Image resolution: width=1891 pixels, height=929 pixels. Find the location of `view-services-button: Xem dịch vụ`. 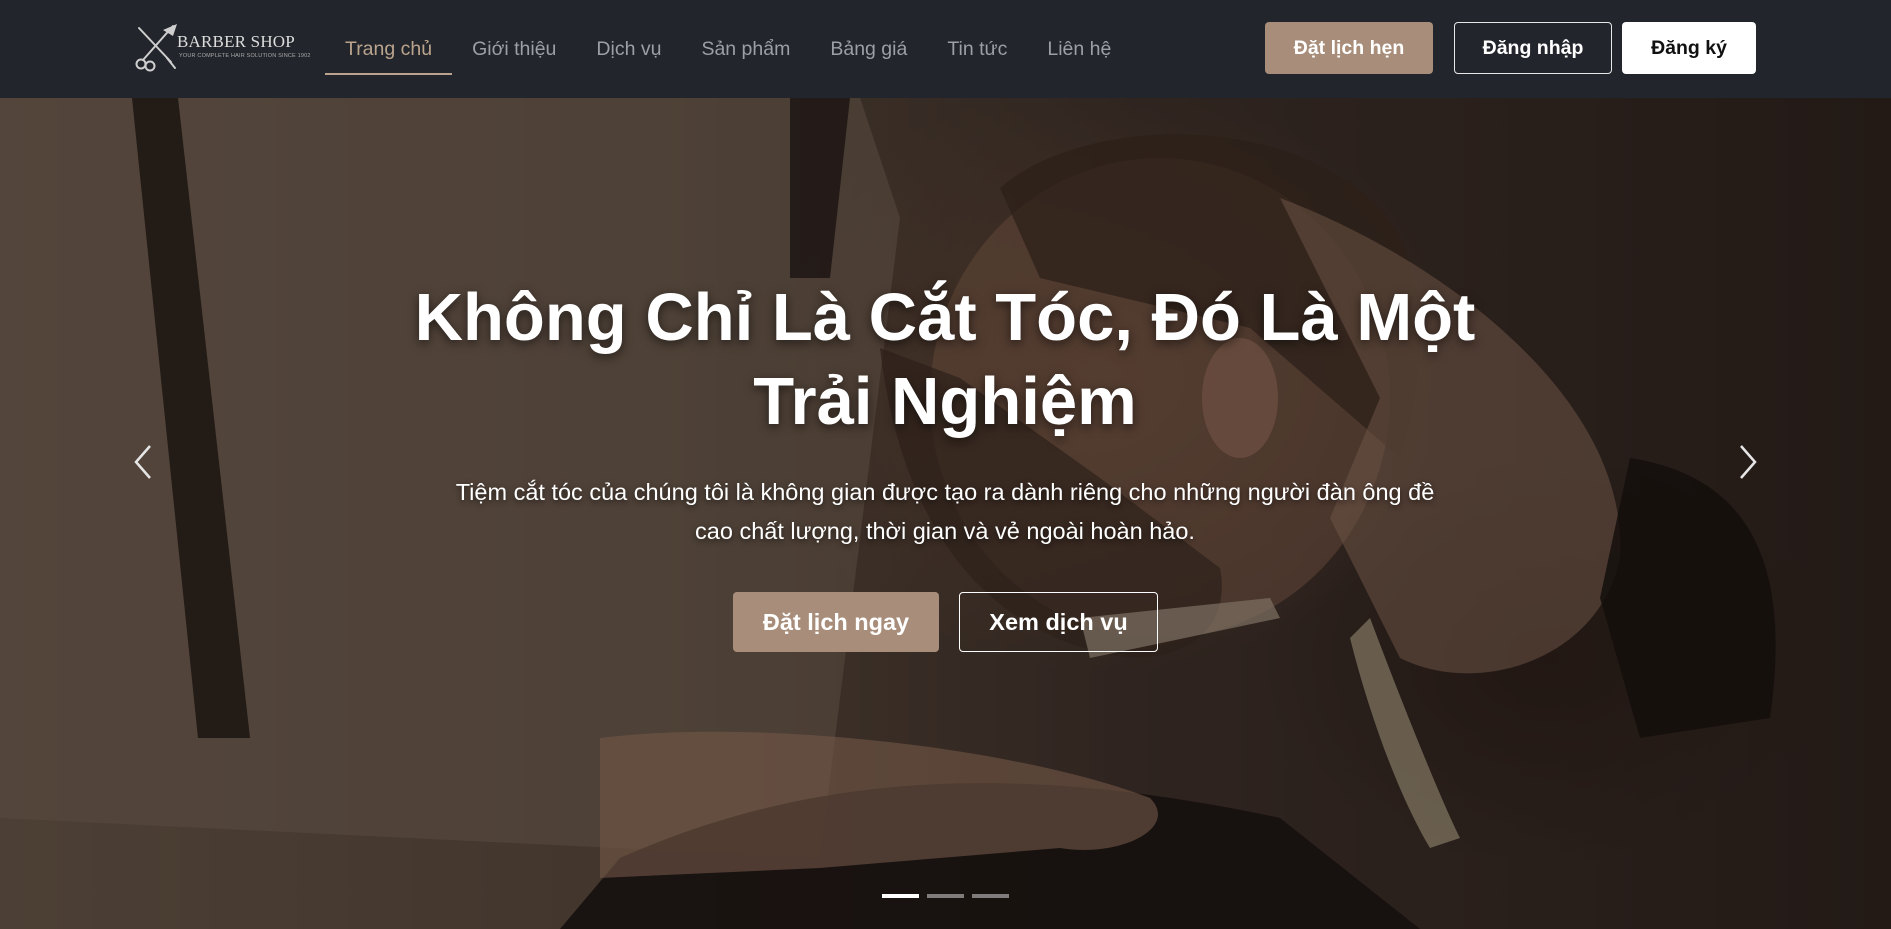

view-services-button: Xem dịch vụ is located at coordinates (1058, 622).